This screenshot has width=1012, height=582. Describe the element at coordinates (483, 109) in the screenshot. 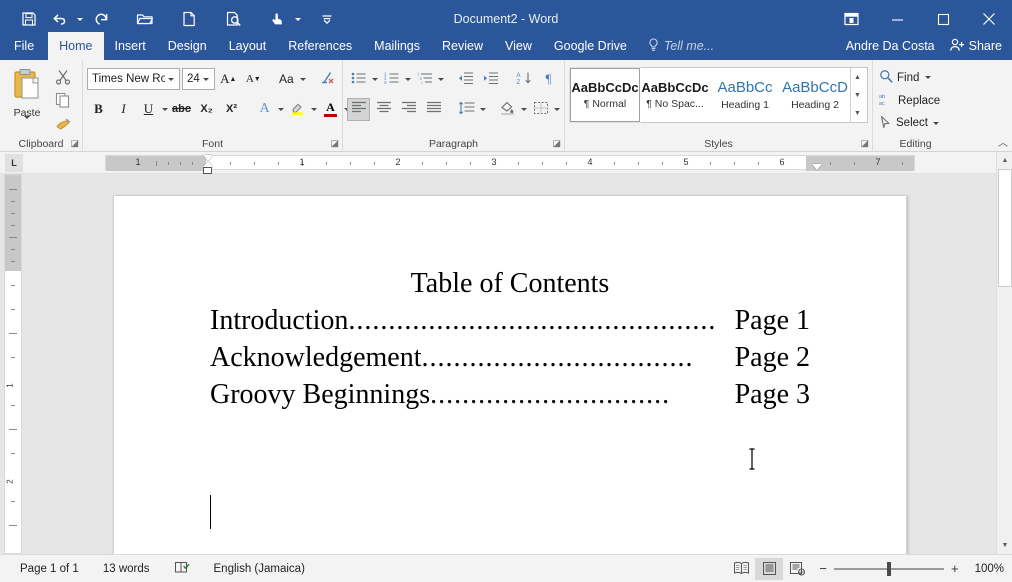

I see `line-spacing-caret-icon` at that location.